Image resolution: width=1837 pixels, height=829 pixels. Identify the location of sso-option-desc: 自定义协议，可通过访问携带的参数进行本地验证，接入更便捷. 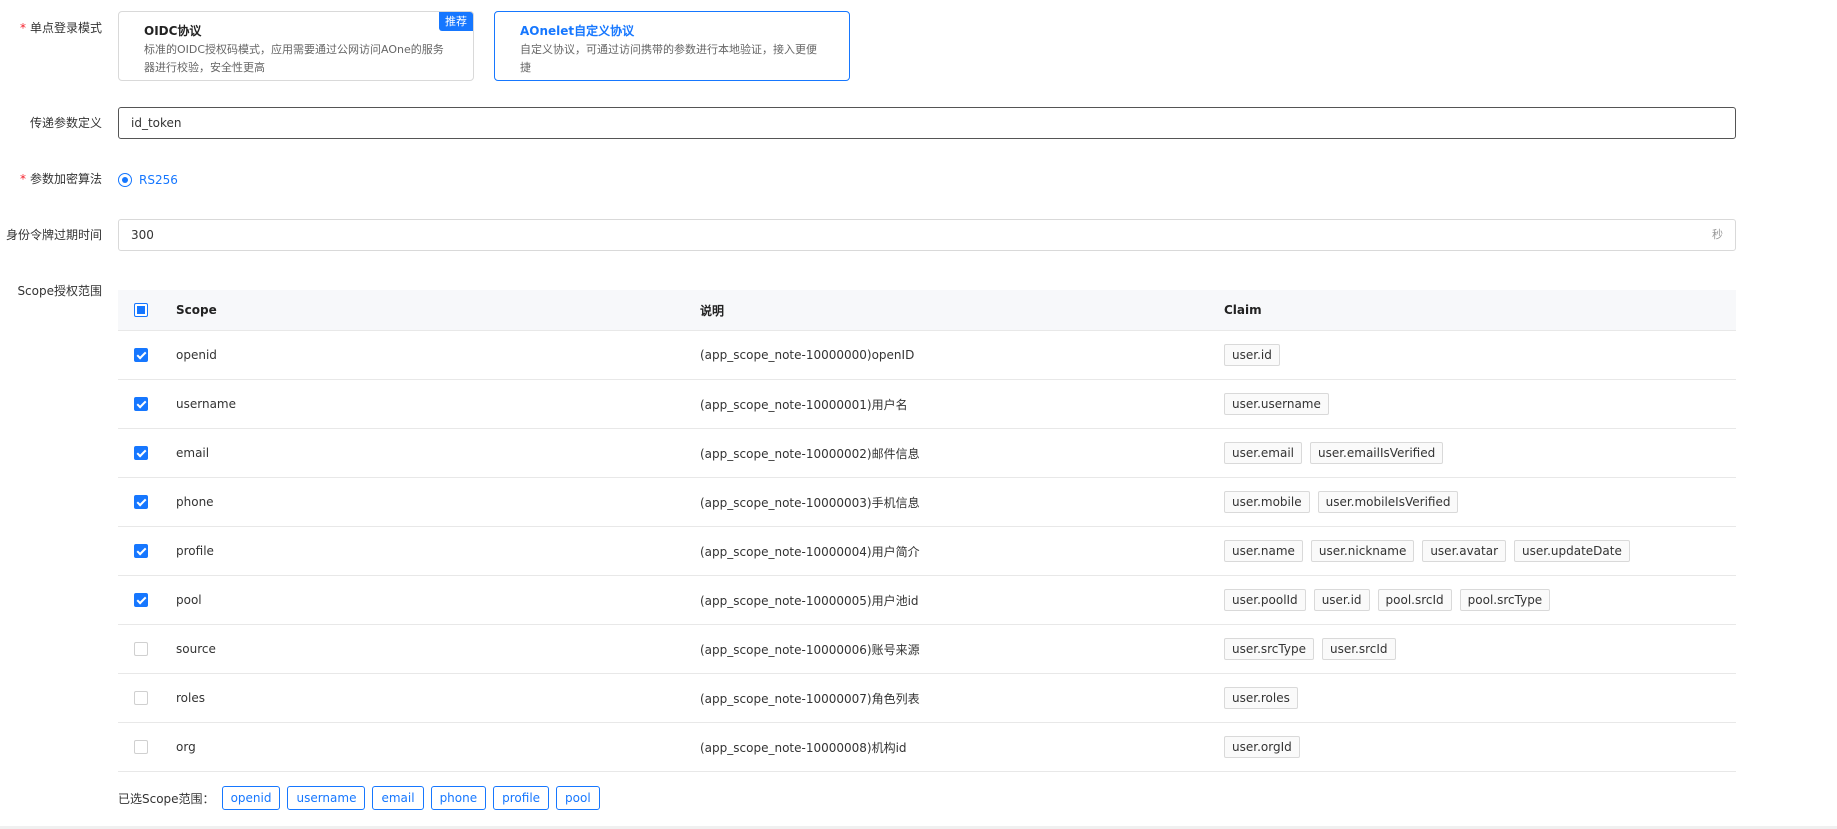
(668, 58).